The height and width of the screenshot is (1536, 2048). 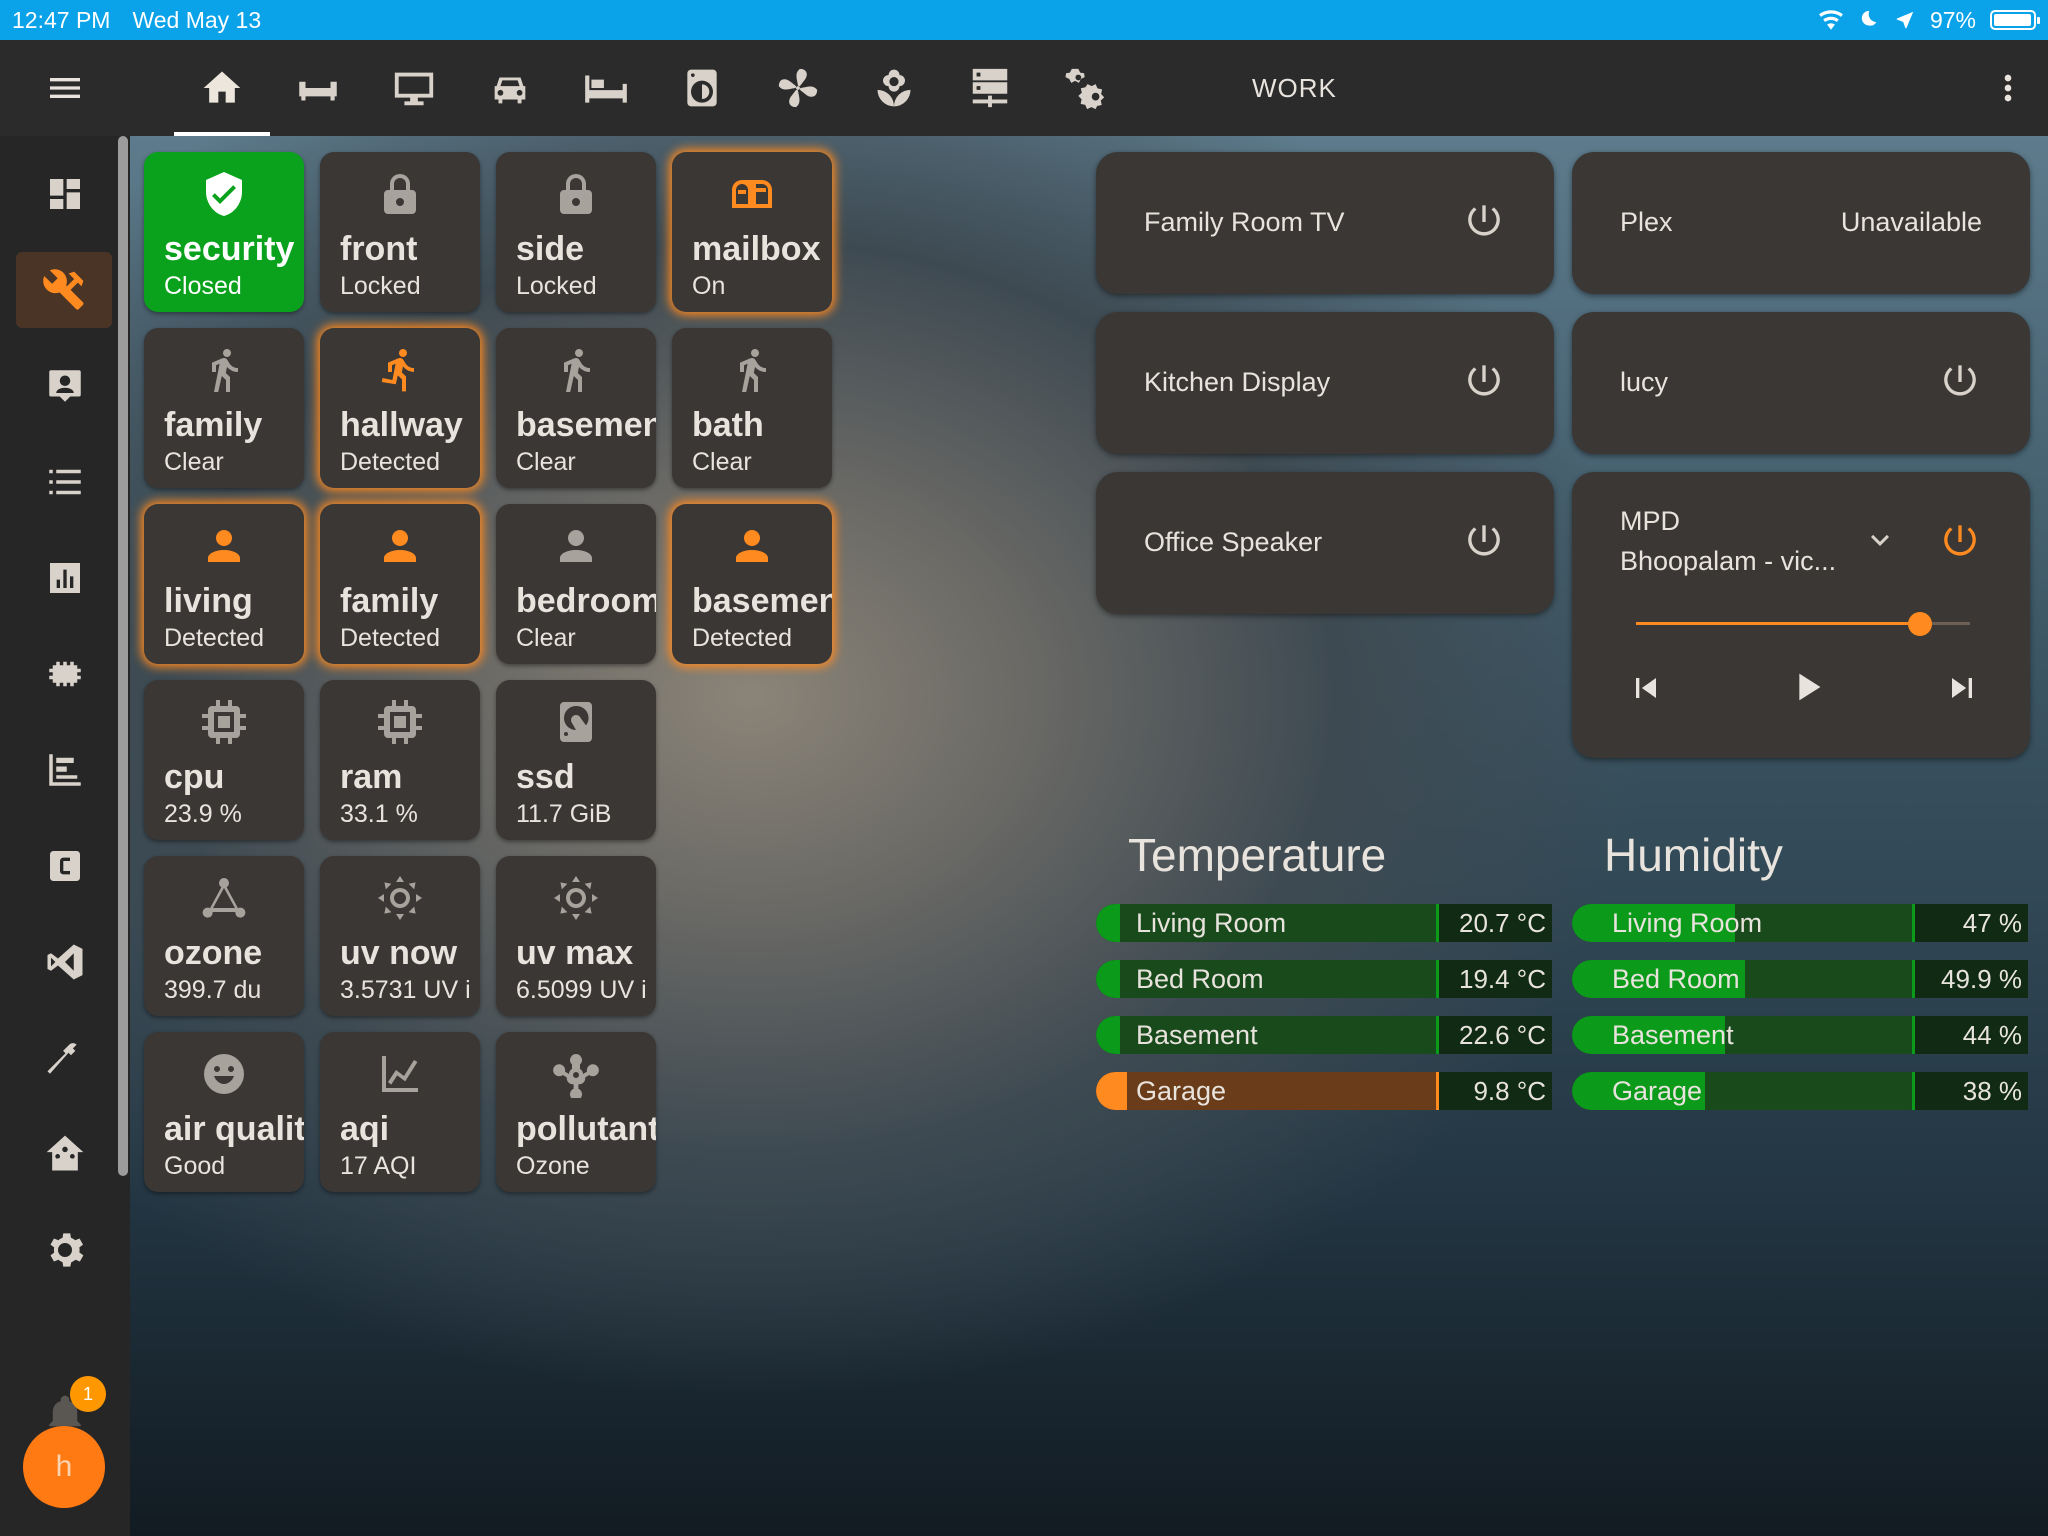 I want to click on entity-tile: ozone 399.7 du, so click(x=224, y=936).